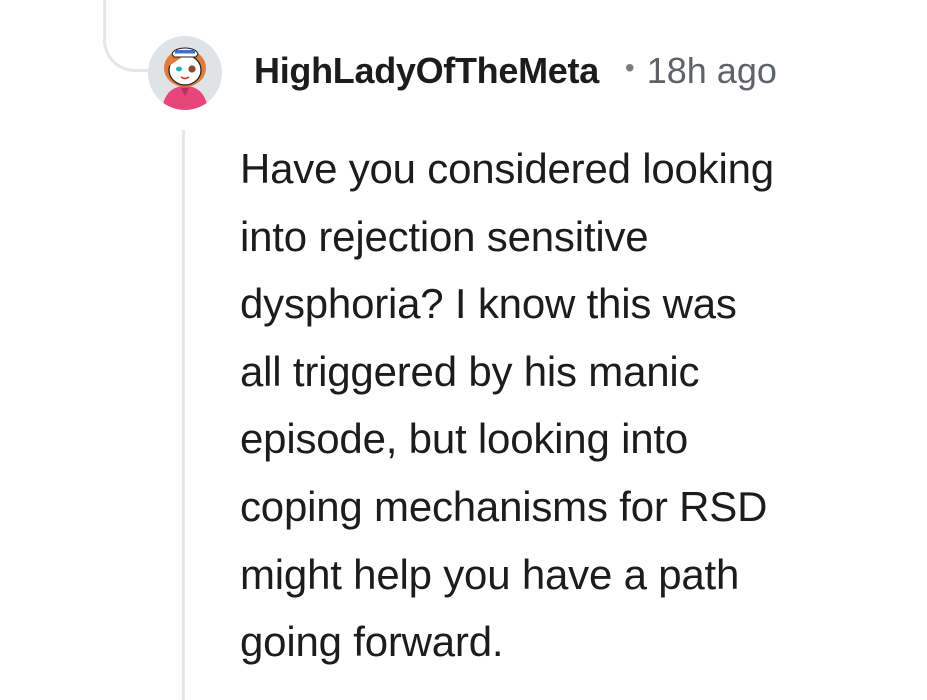 The width and height of the screenshot is (927, 700). What do you see at coordinates (464, 439) in the screenshot?
I see `comment-body-line: episode, but looking into` at bounding box center [464, 439].